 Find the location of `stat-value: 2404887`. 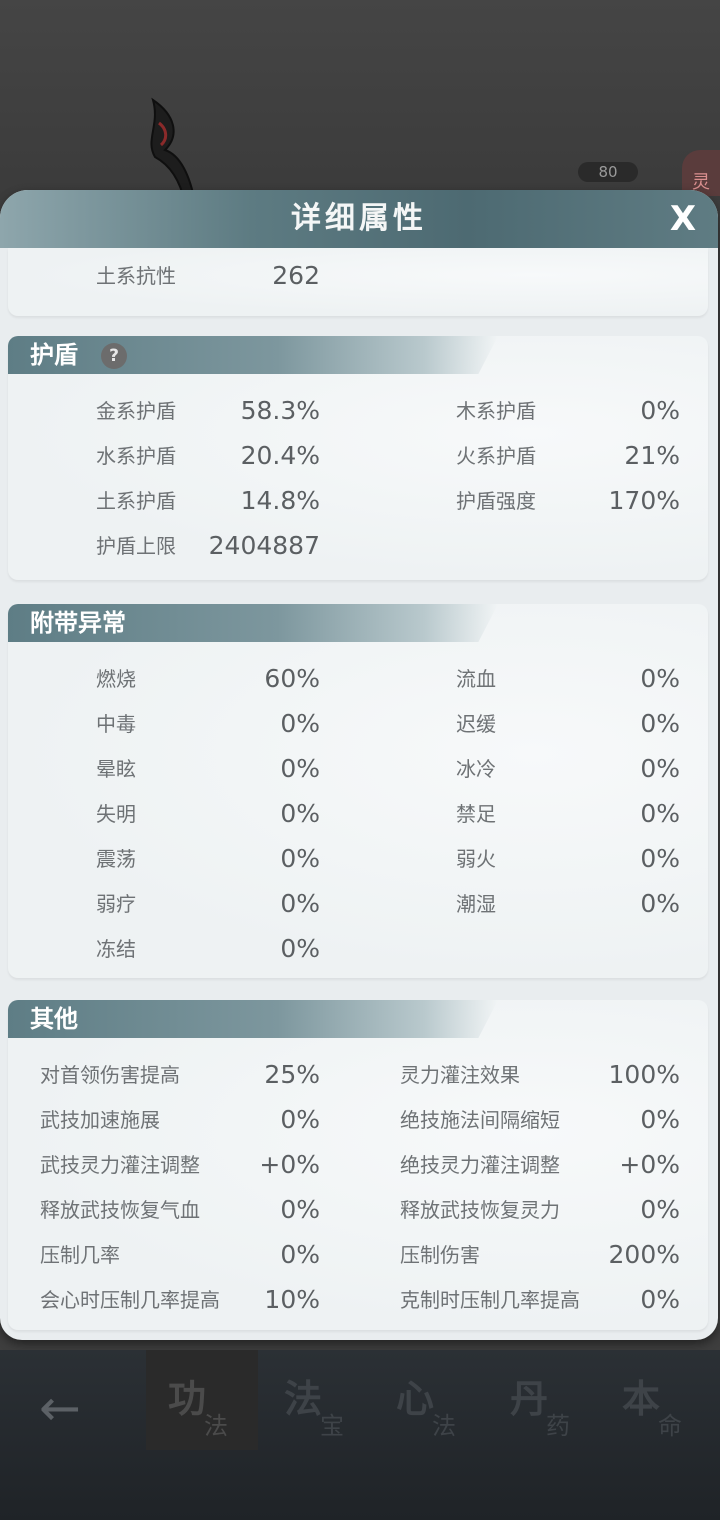

stat-value: 2404887 is located at coordinates (264, 545).